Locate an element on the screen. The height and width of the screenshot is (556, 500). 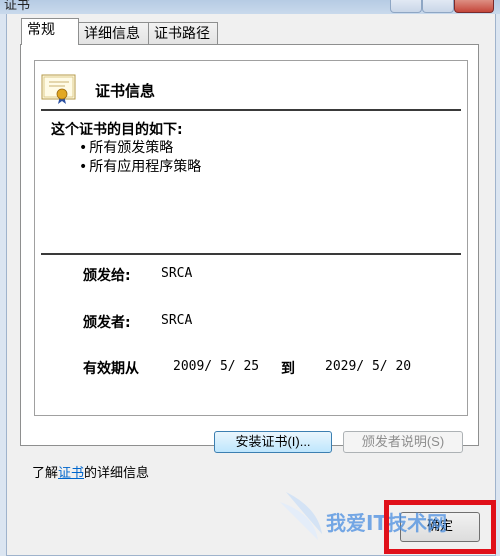
maximize-button is located at coordinates (438, 6).